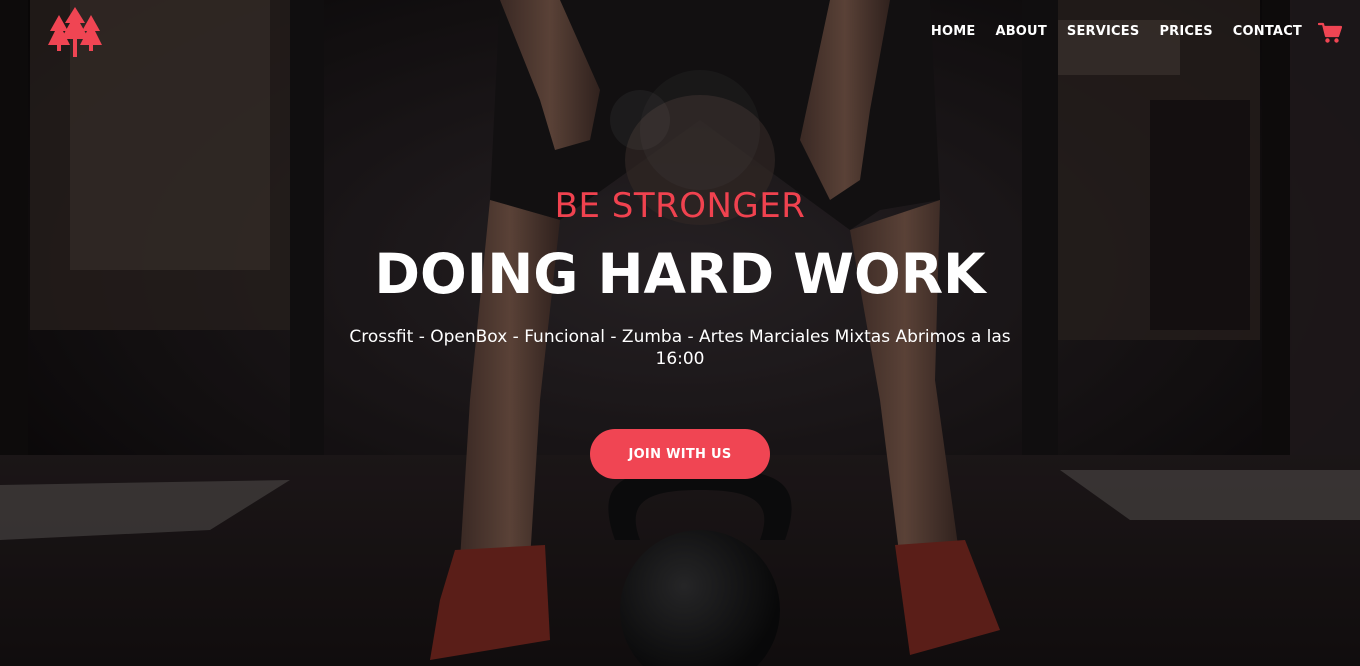 The width and height of the screenshot is (1360, 666). I want to click on trees-logo-icon, so click(75, 32).